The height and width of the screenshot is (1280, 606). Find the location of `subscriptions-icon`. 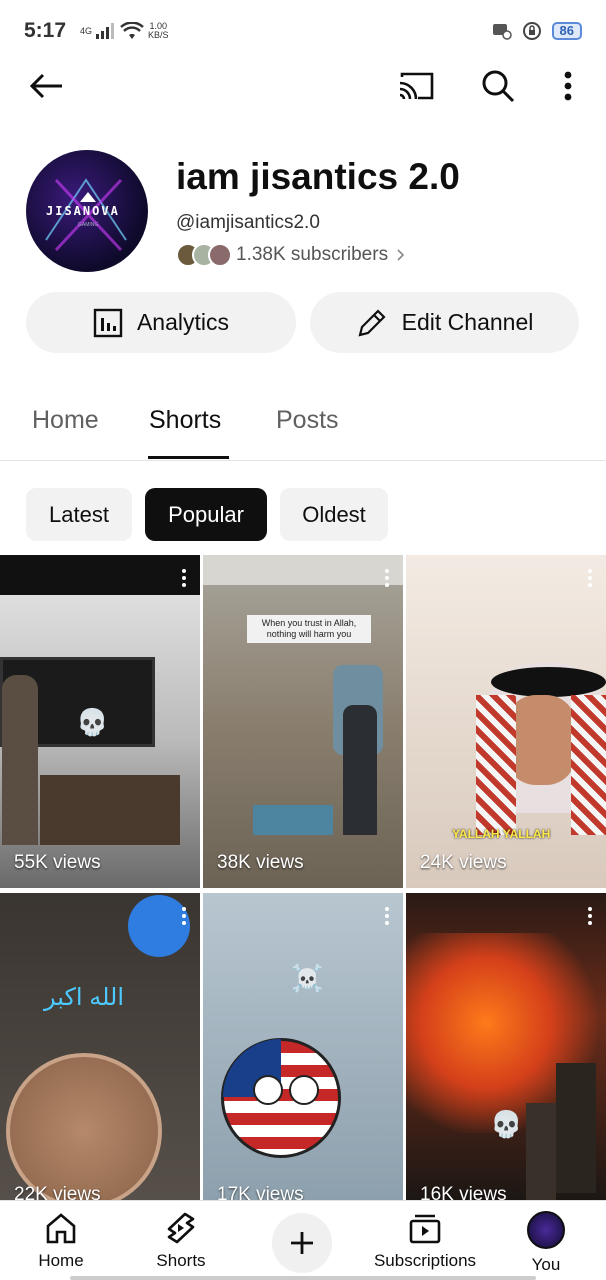

subscriptions-icon is located at coordinates (425, 1229).